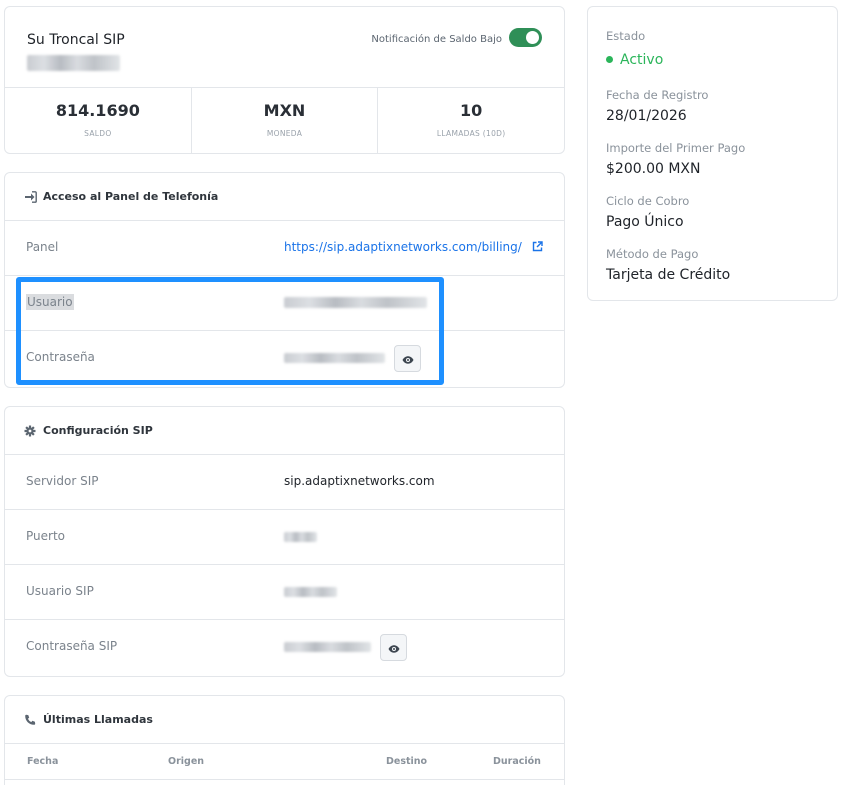  What do you see at coordinates (310, 592) in the screenshot?
I see `sip-user-value-redacted` at bounding box center [310, 592].